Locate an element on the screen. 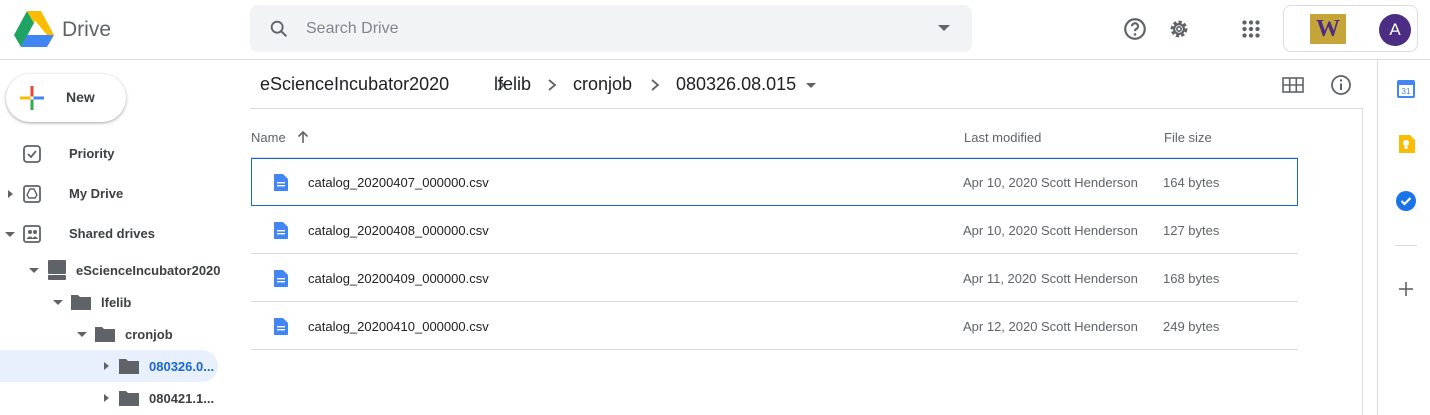  tasks-icon is located at coordinates (1406, 201).